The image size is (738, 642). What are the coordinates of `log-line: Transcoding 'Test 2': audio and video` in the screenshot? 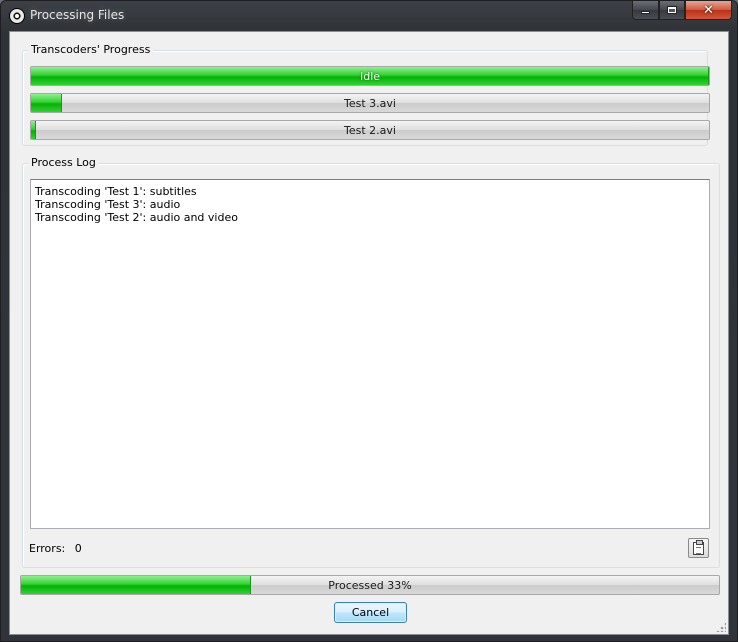 It's located at (136, 217).